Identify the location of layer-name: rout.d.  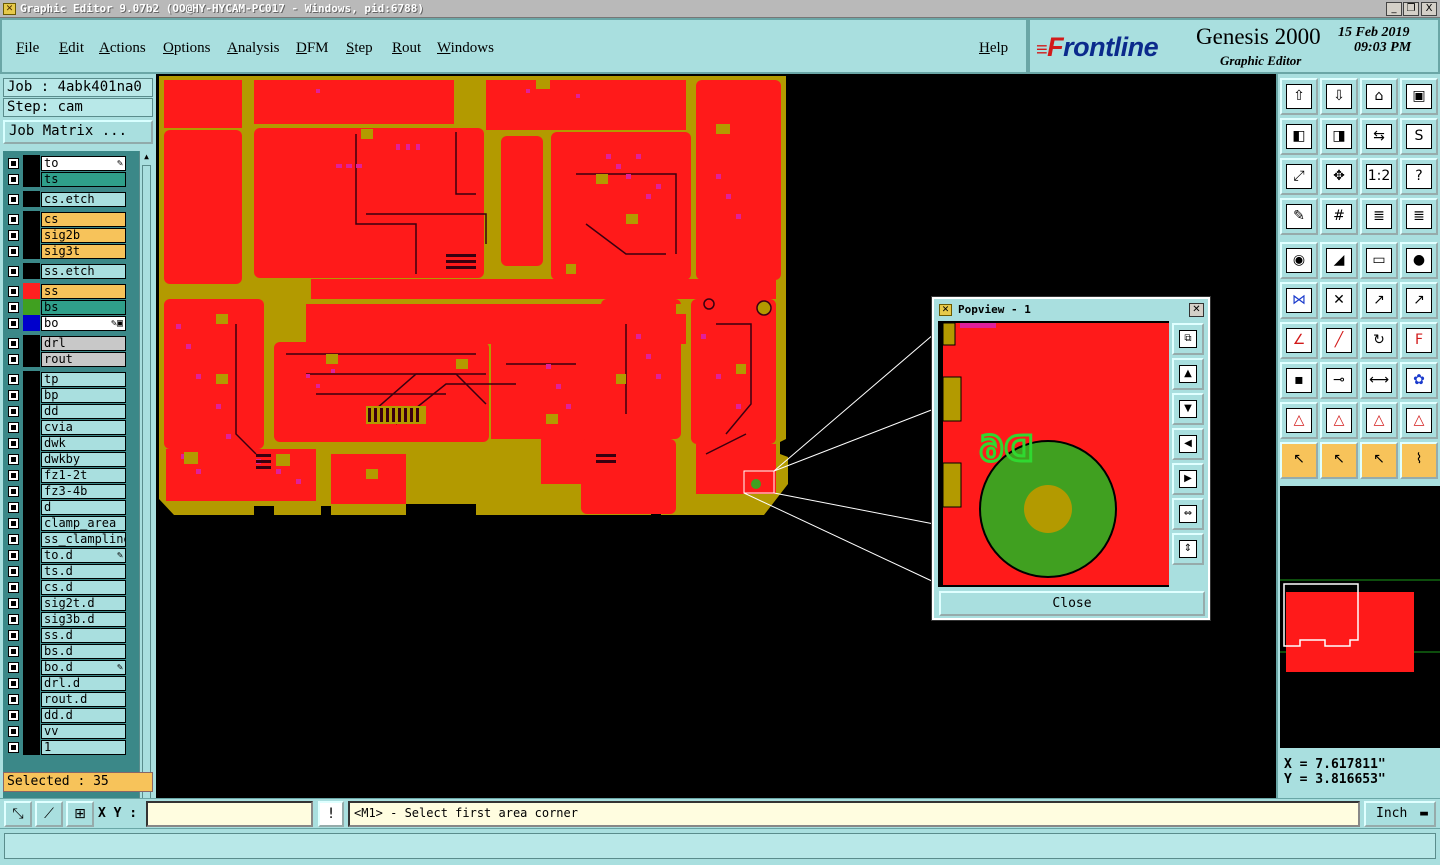
(83, 699).